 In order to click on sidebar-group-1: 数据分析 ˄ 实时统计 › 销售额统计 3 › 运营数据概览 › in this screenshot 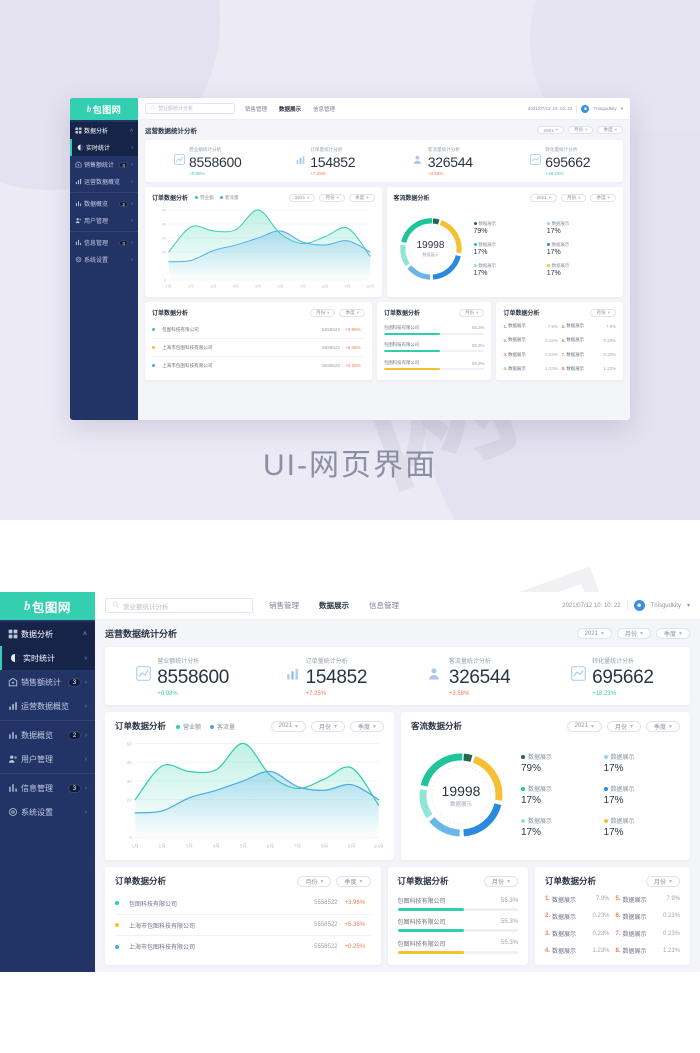, I will do `click(47, 670)`.